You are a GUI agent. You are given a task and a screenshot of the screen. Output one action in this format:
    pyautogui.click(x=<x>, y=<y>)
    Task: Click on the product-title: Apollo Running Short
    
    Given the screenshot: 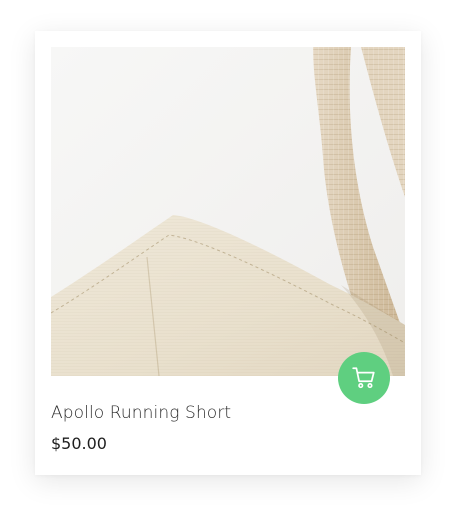 What is the action you would take?
    pyautogui.click(x=141, y=413)
    